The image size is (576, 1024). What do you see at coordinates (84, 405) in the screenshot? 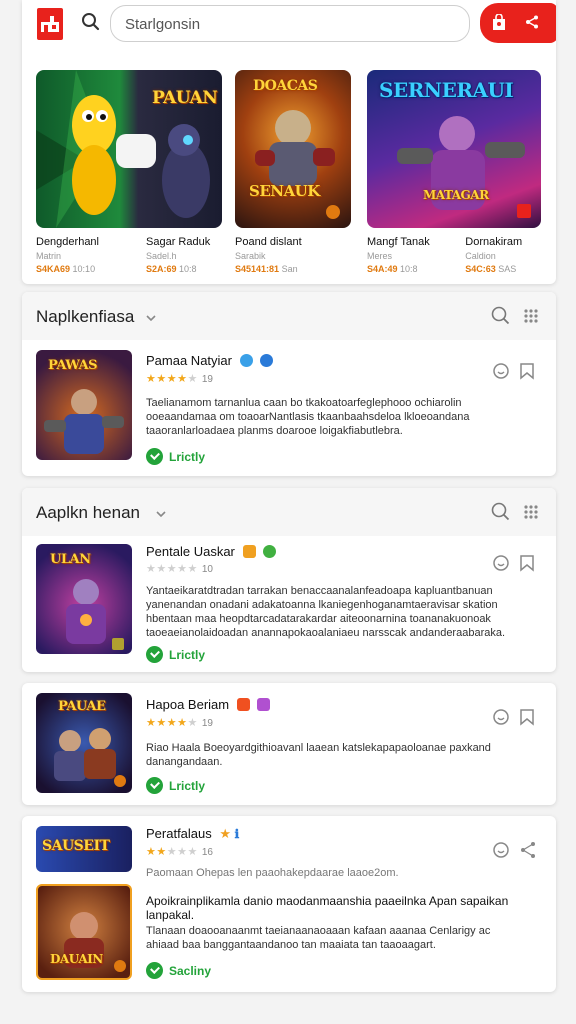
I see `app-icon: PAWAS` at bounding box center [84, 405].